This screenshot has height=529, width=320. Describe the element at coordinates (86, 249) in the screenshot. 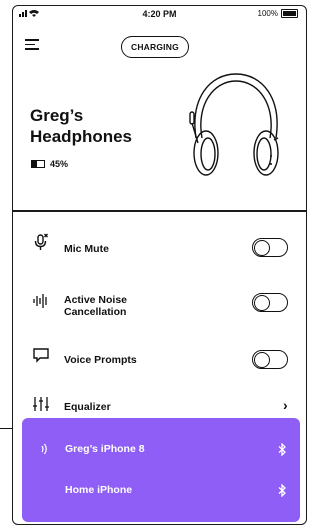

I see `setting-label: Mic Mute` at that location.